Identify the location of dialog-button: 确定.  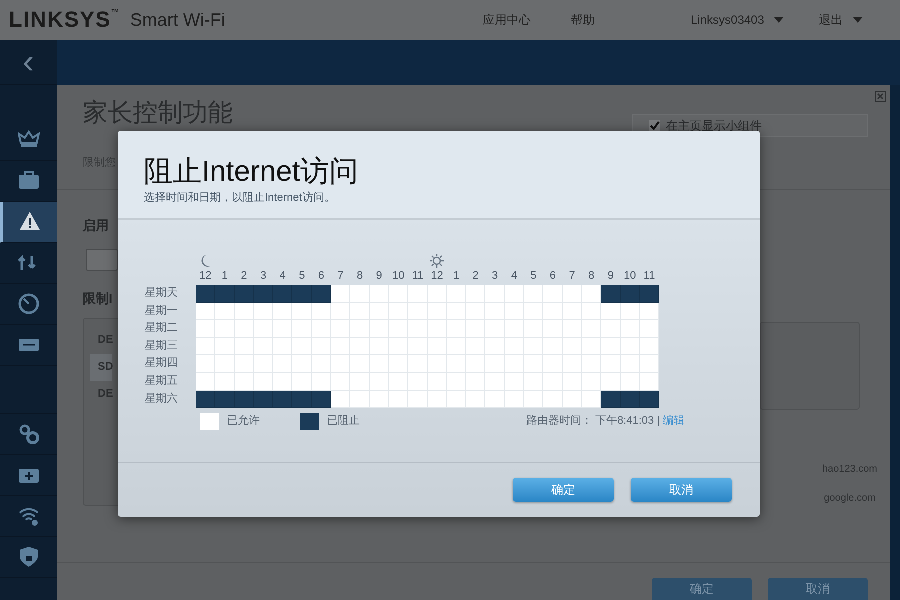
(563, 490).